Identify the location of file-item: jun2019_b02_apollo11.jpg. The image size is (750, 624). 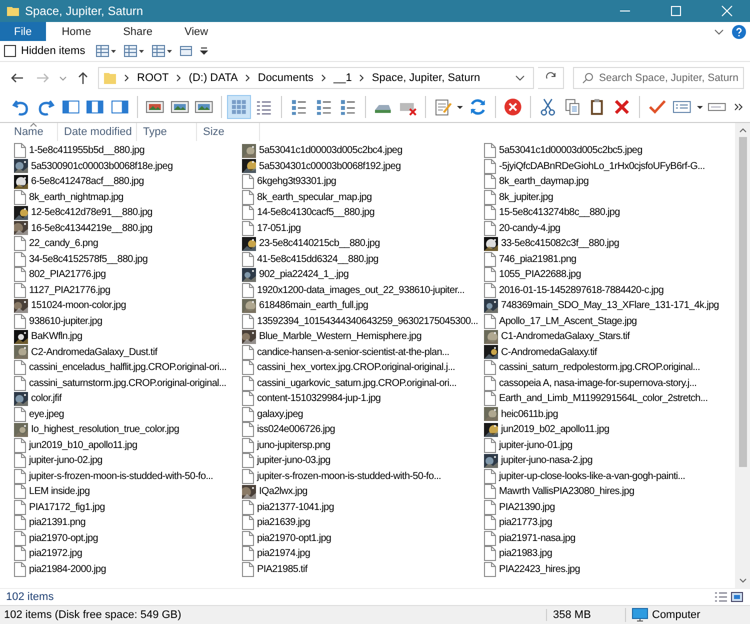
(609, 430).